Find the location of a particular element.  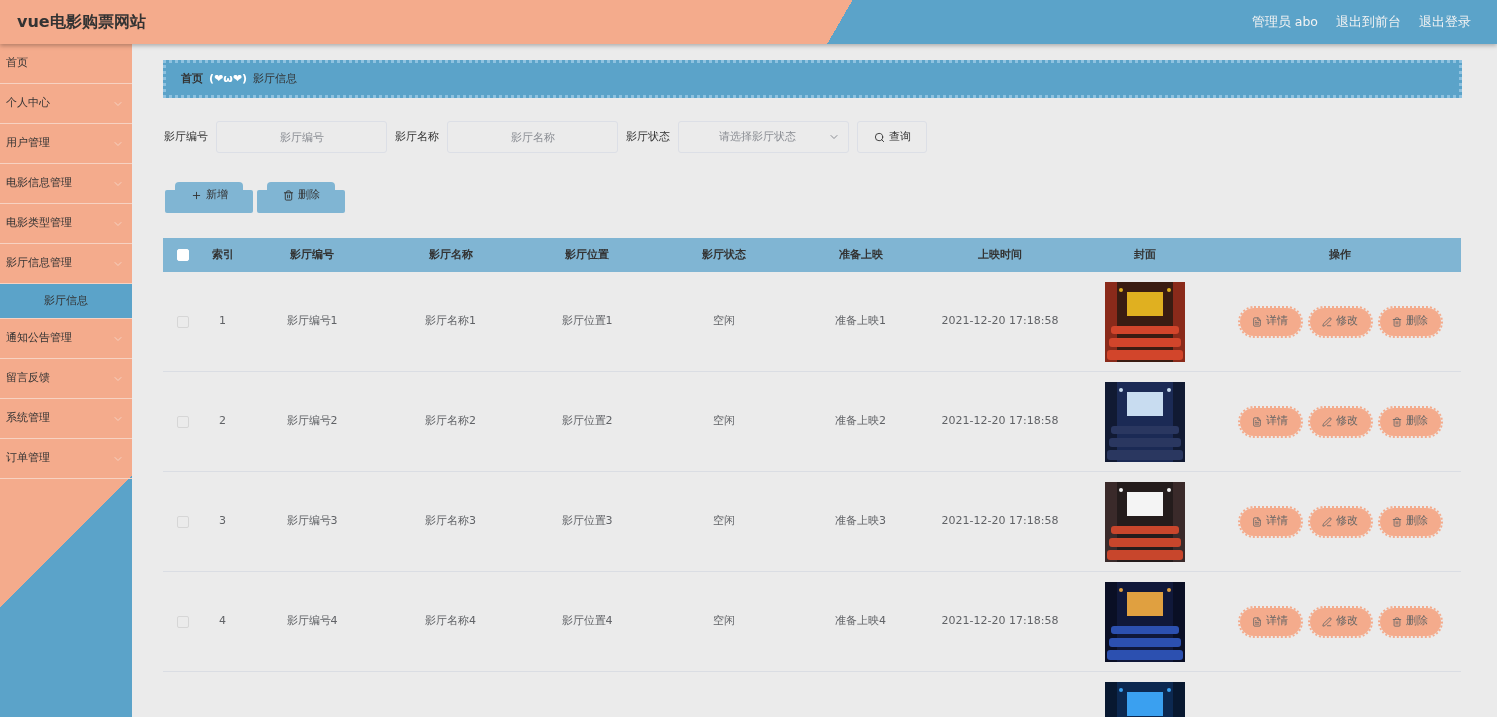

column-header: 影厅编号 is located at coordinates (312, 254).